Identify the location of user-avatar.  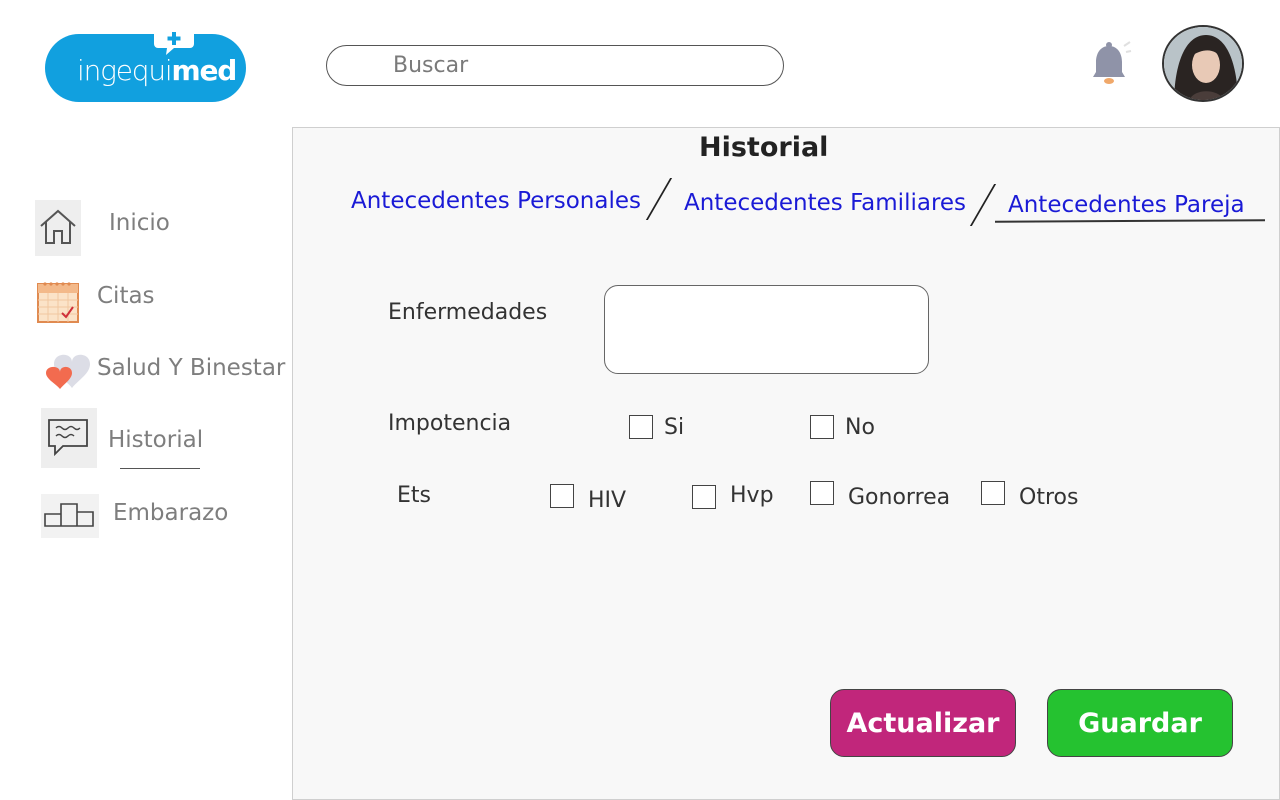
(1203, 63).